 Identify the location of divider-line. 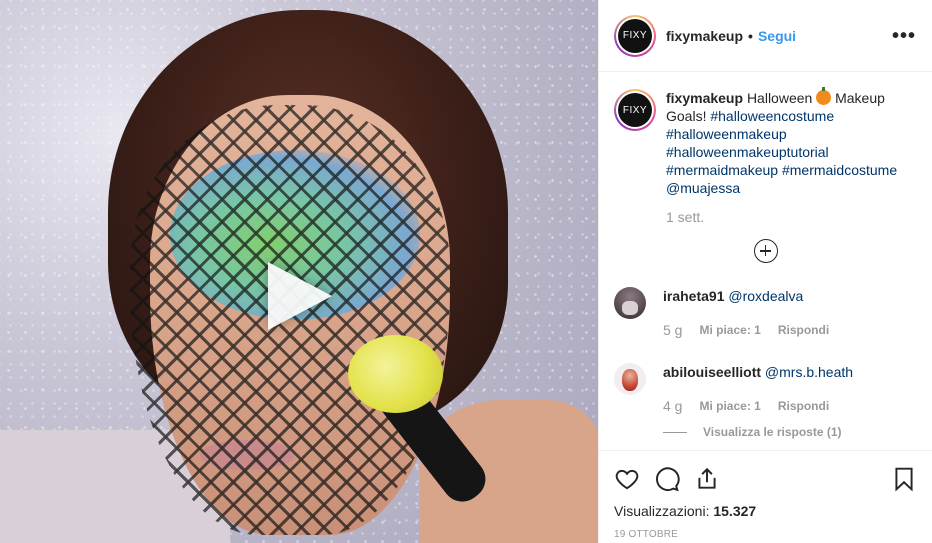
(675, 432).